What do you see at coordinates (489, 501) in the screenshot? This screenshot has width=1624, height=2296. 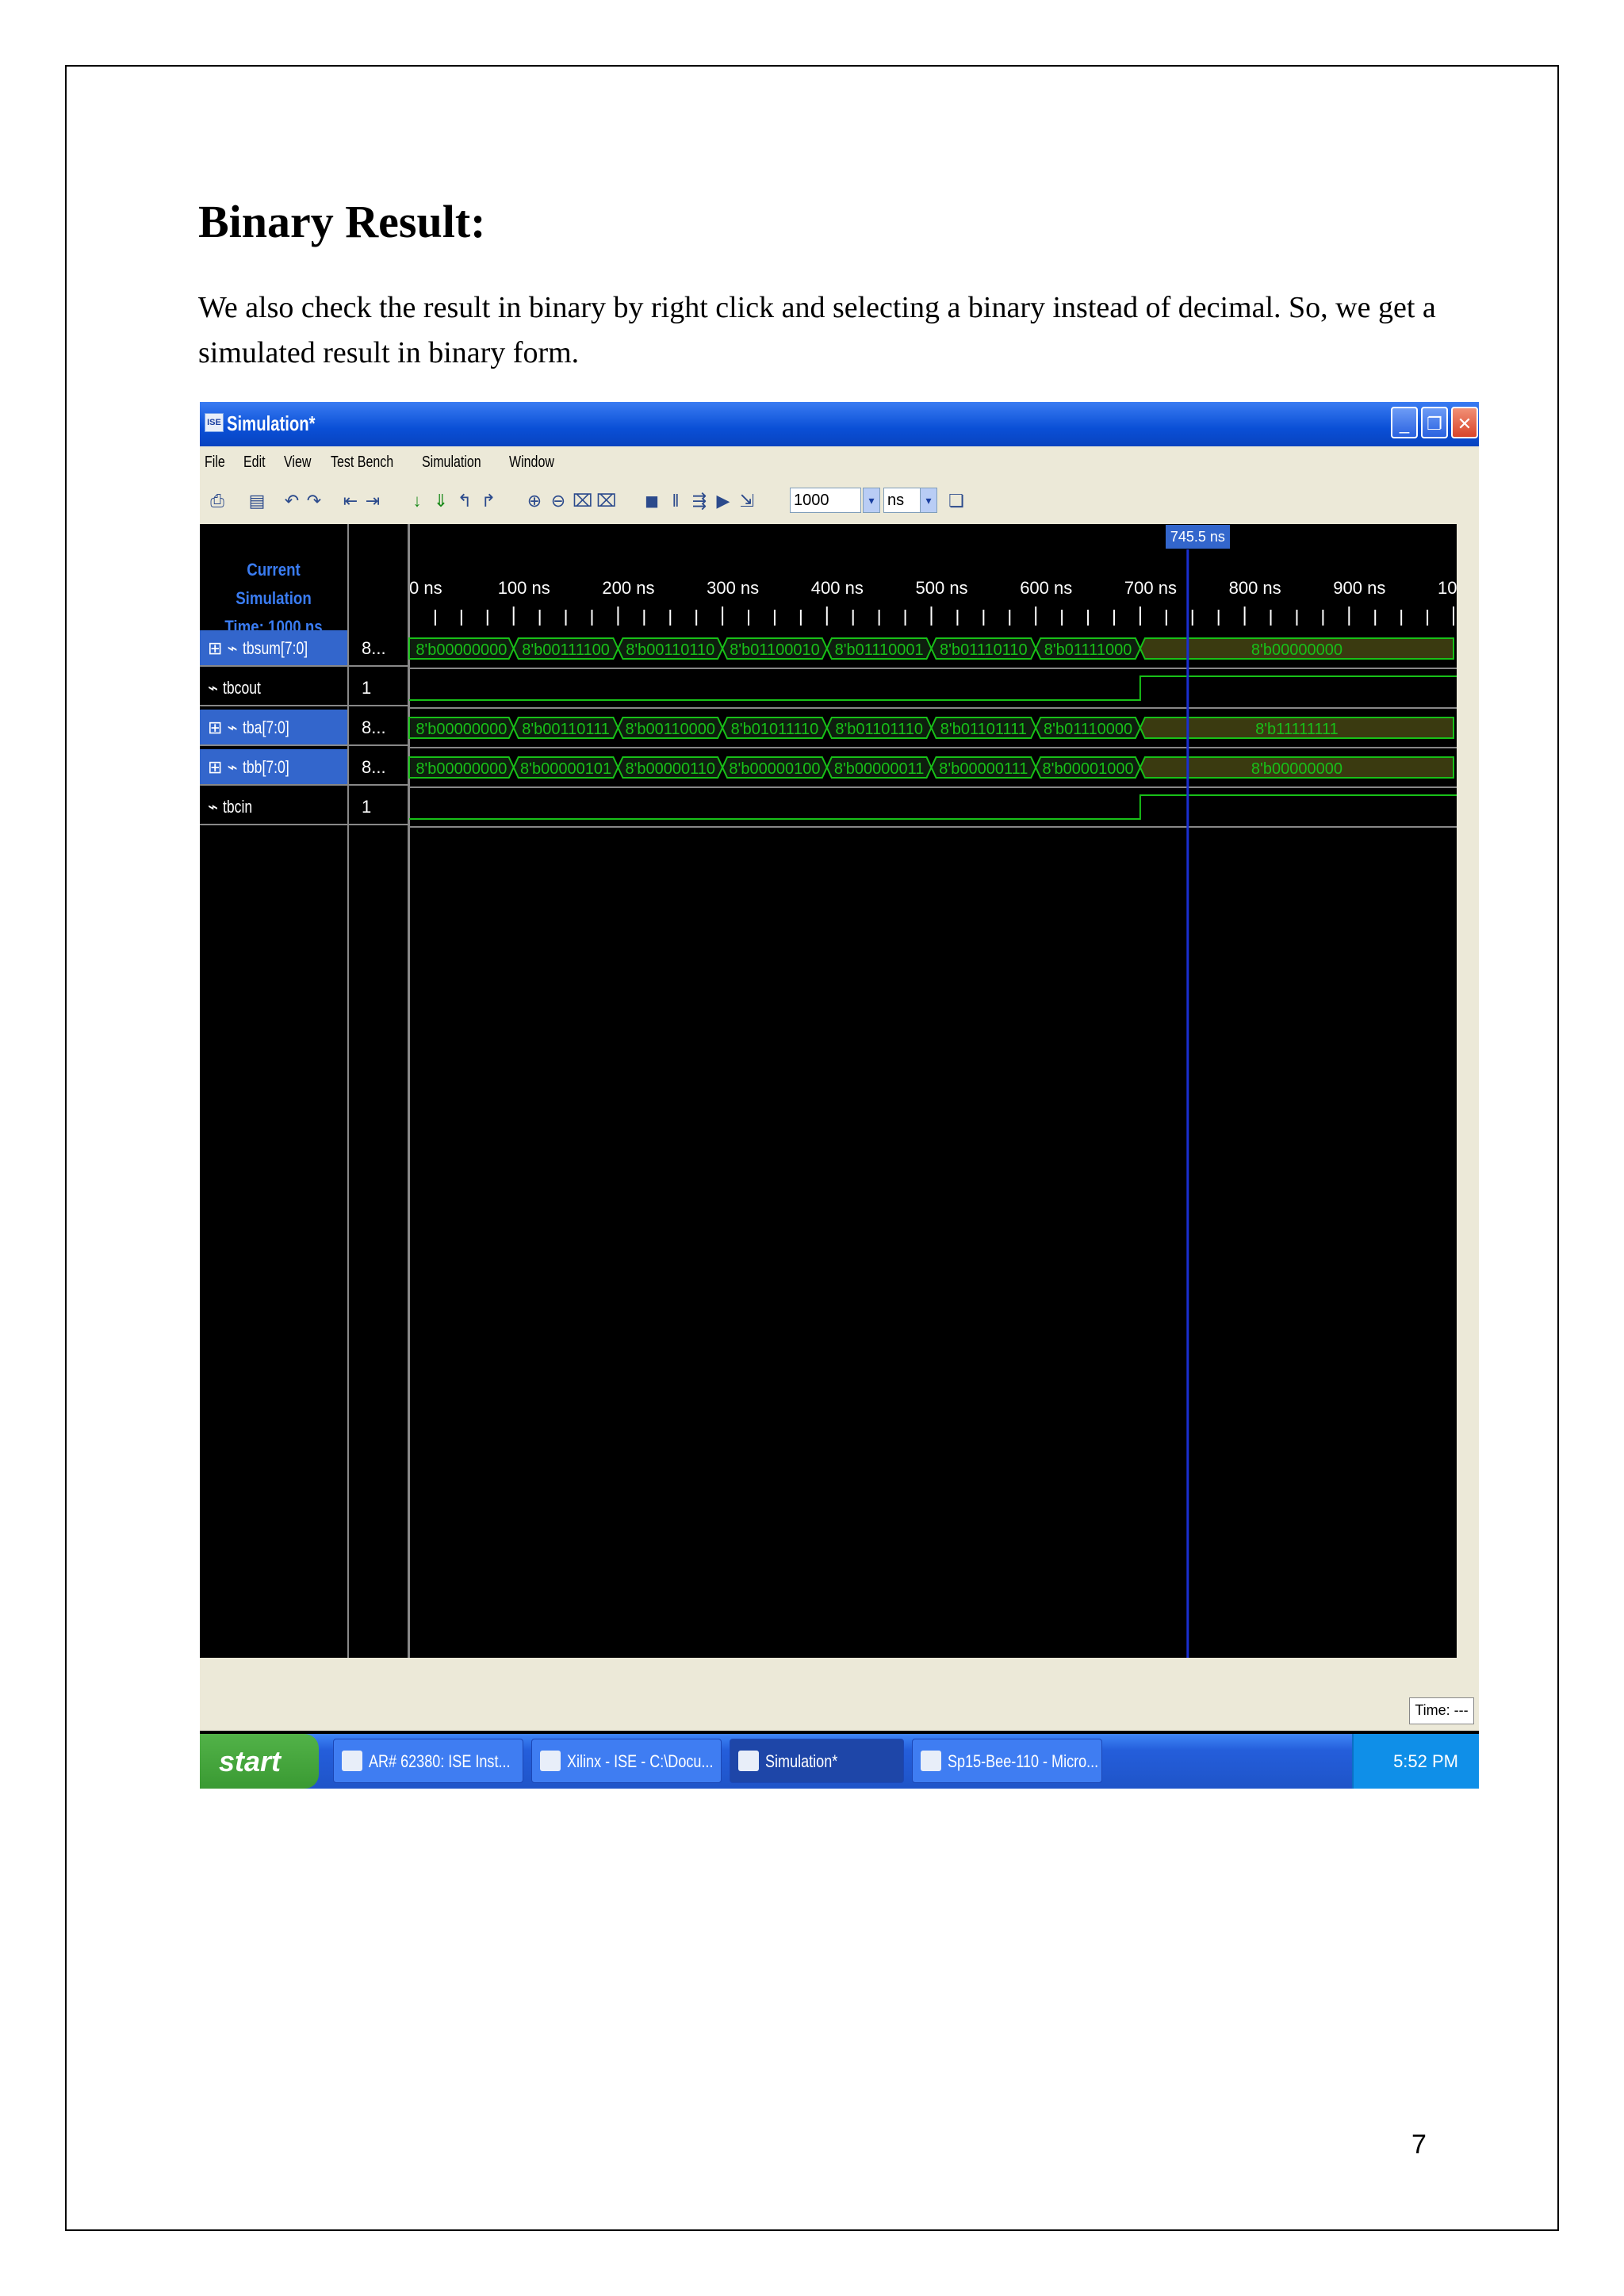 I see `goto-next-icon: ↱` at bounding box center [489, 501].